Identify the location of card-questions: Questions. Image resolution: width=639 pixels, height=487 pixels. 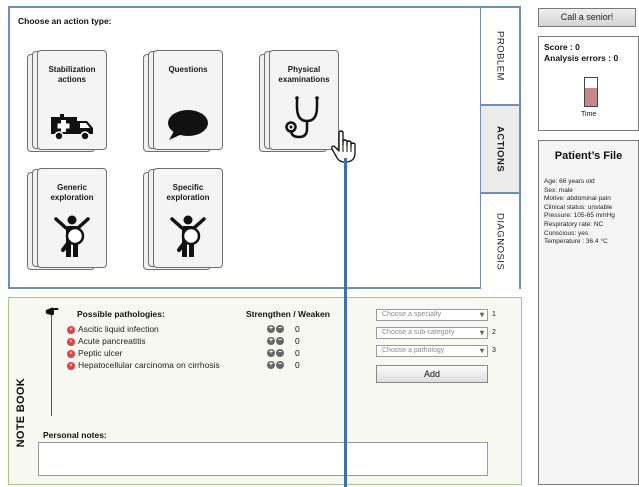
(182, 99).